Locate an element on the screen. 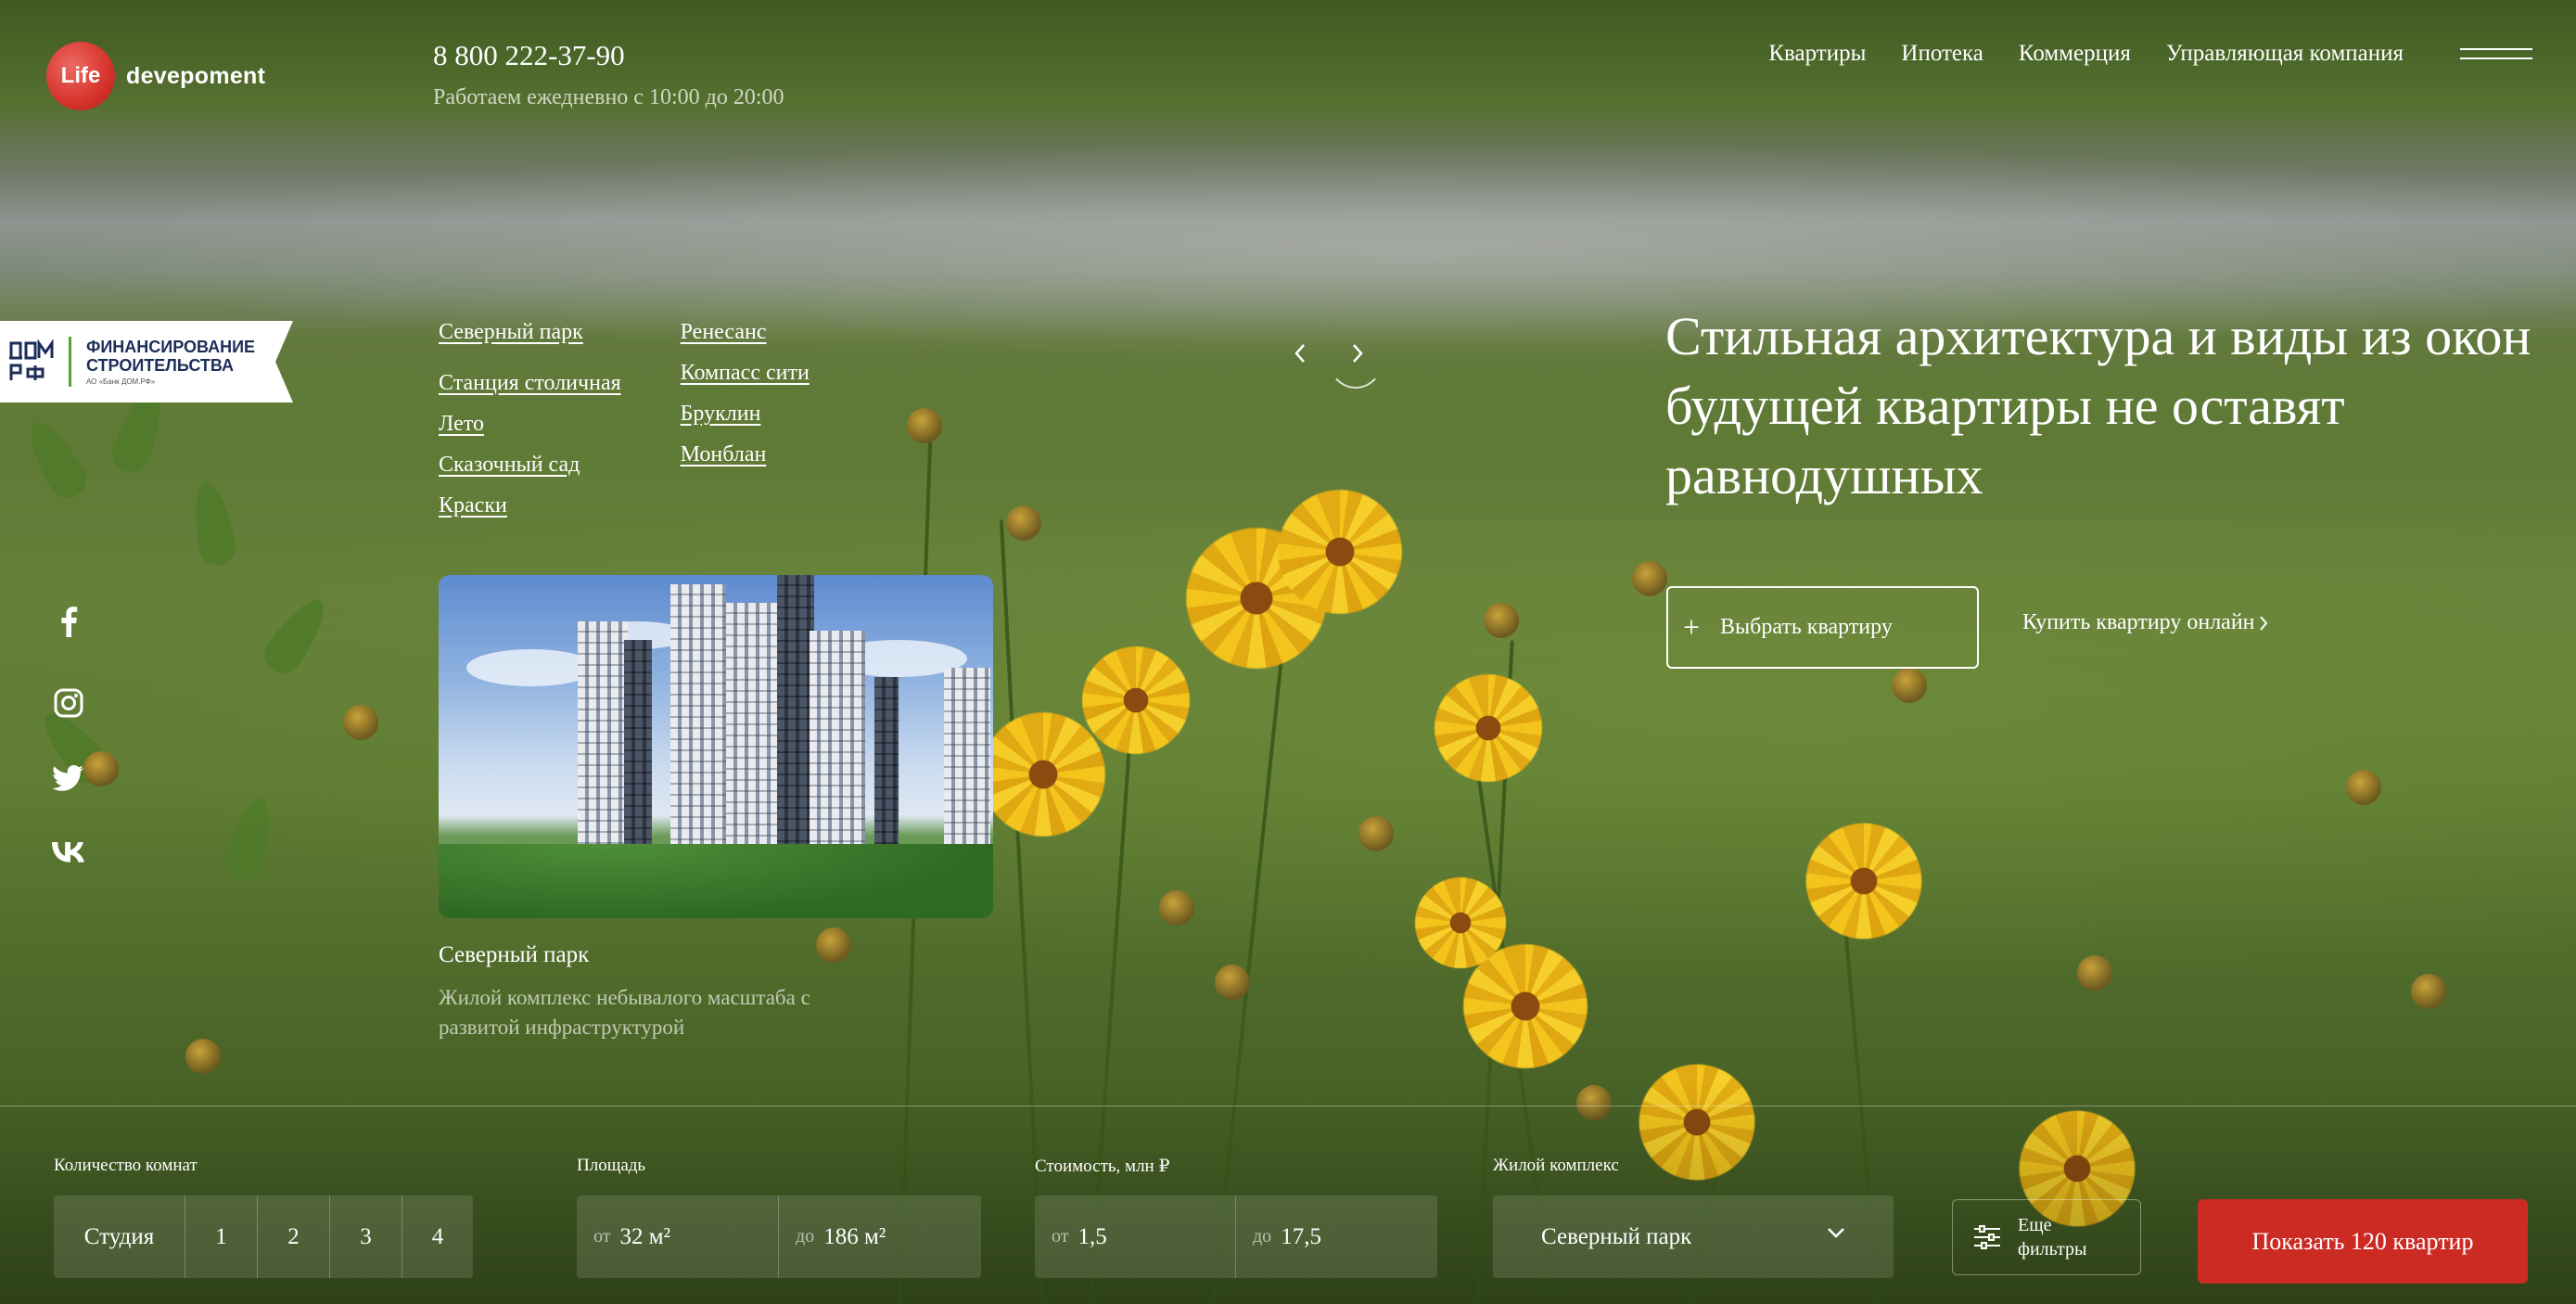  nav-item-management-company: Управляющая компания is located at coordinates (2285, 54).